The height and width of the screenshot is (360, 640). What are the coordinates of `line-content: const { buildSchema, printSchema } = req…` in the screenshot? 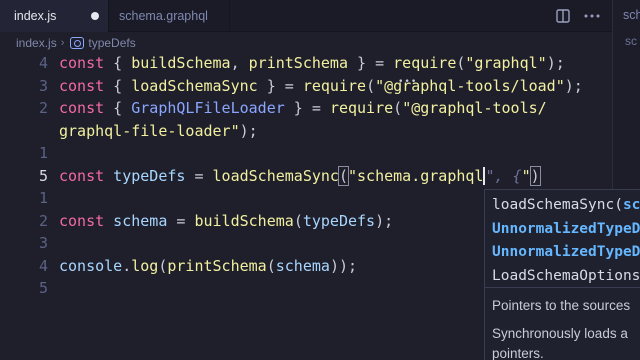 It's located at (312, 63).